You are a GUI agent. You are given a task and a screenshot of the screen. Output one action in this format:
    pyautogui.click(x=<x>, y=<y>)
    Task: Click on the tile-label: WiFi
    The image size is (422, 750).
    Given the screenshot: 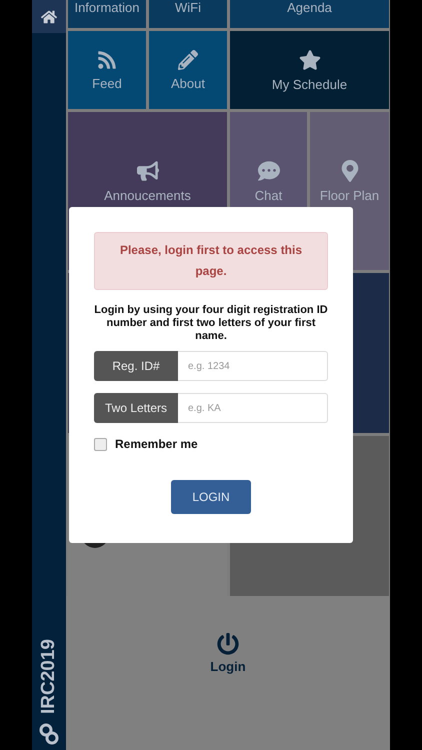 What is the action you would take?
    pyautogui.click(x=188, y=7)
    